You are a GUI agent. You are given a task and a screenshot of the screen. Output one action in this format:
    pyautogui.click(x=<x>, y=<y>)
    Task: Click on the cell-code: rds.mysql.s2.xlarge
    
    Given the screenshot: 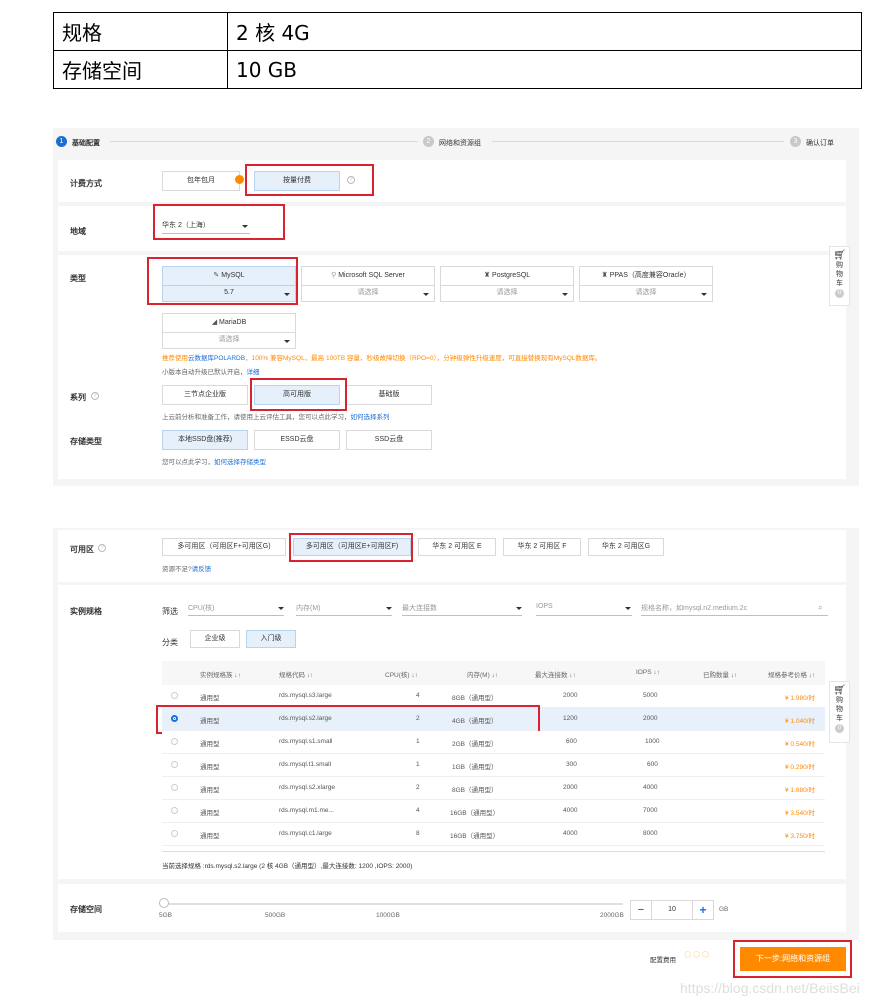 What is the action you would take?
    pyautogui.click(x=307, y=787)
    